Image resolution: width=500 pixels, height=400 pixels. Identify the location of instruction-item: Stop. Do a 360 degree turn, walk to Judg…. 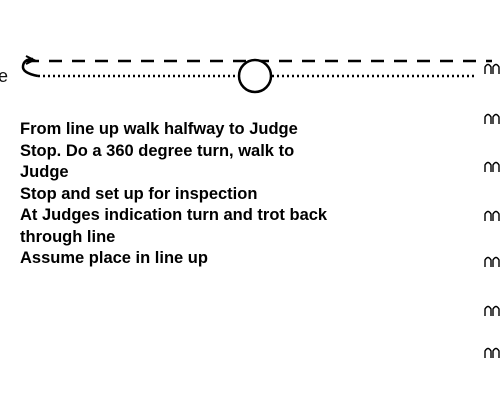
(157, 161).